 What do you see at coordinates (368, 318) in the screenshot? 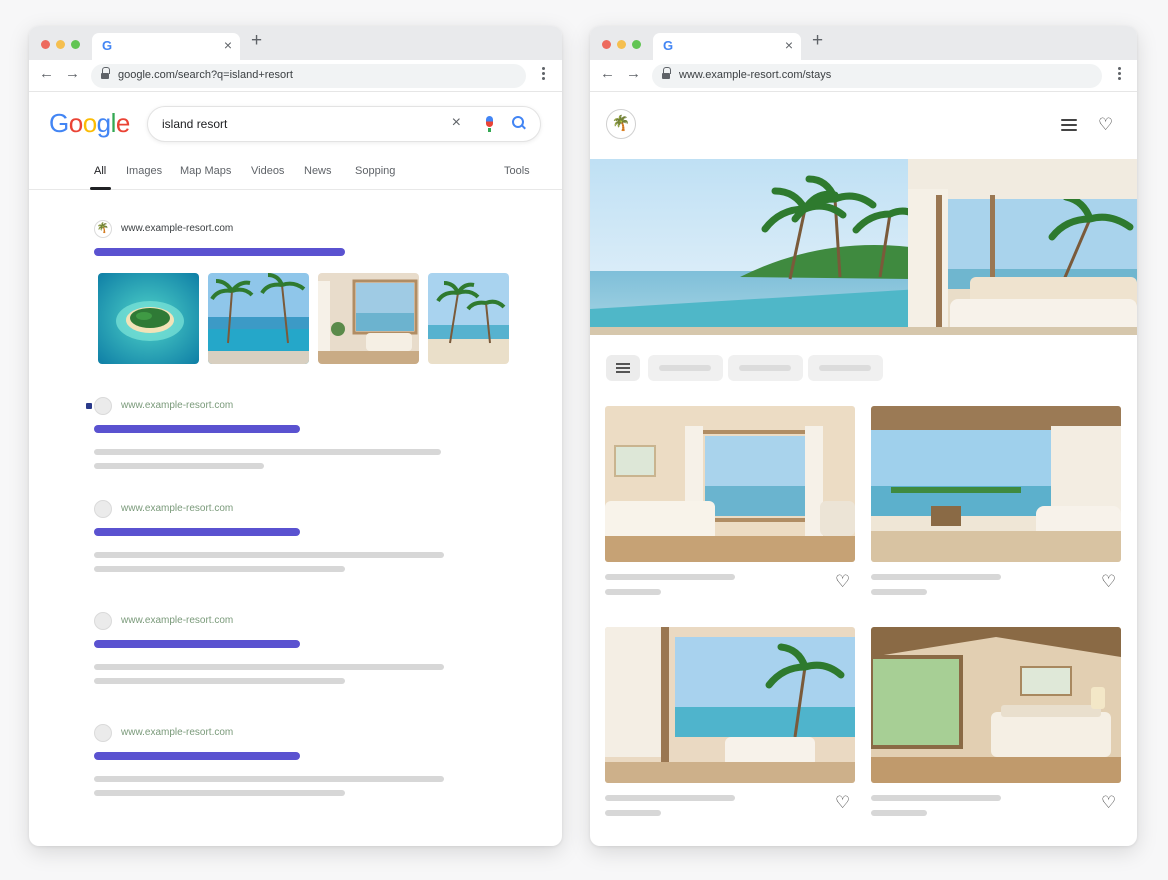
I see `result-image-room` at bounding box center [368, 318].